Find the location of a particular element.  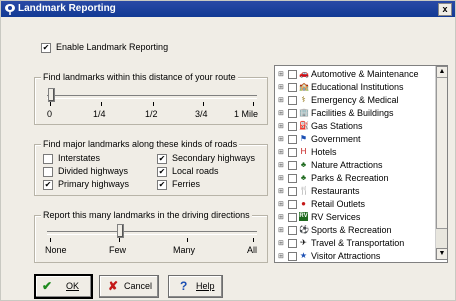

retail-icon: ● is located at coordinates (303, 203).